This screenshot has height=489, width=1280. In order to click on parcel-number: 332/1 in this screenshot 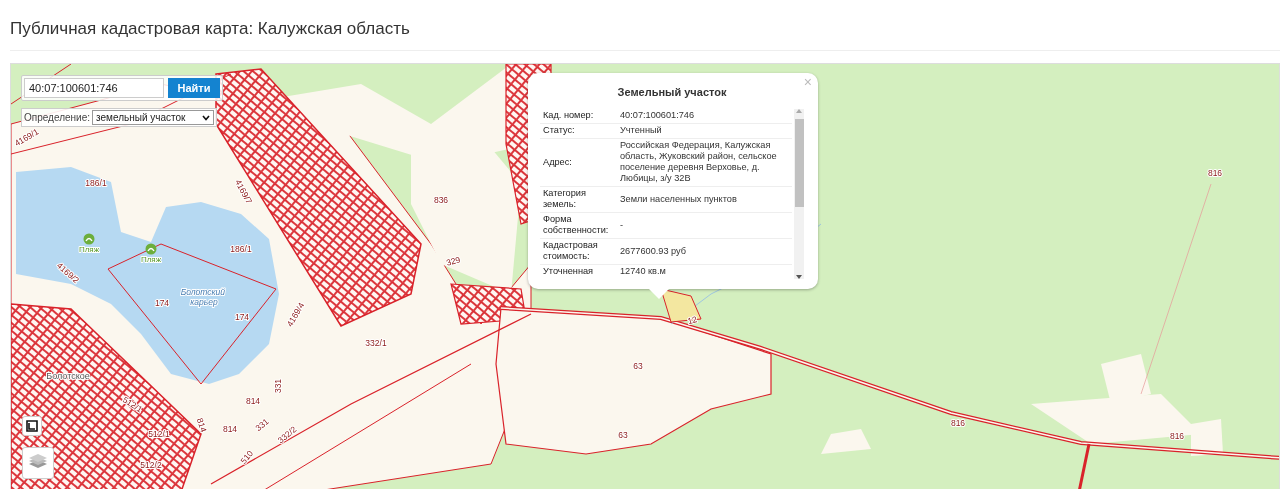, I will do `click(376, 343)`.